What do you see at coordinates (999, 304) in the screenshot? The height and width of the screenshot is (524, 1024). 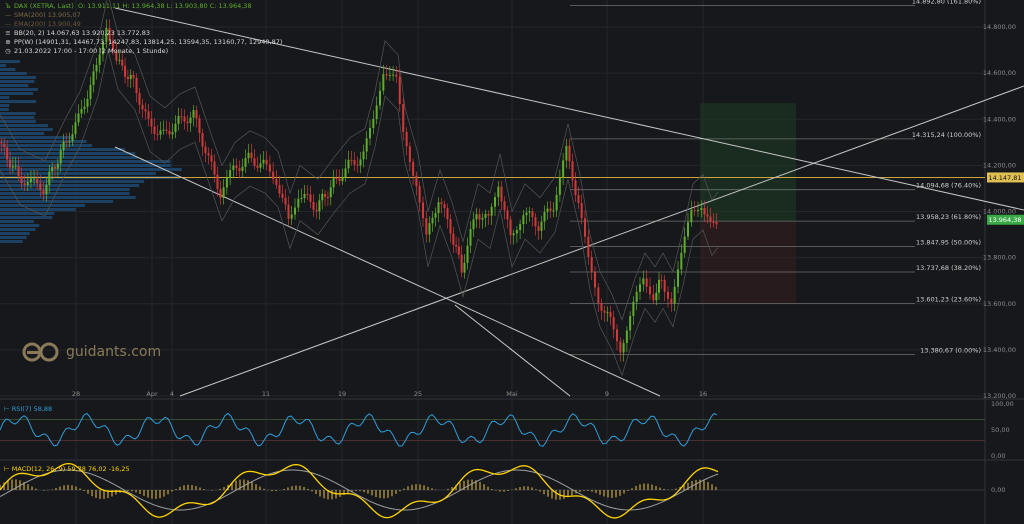 I see `y-tick-label: 13.600,00` at bounding box center [999, 304].